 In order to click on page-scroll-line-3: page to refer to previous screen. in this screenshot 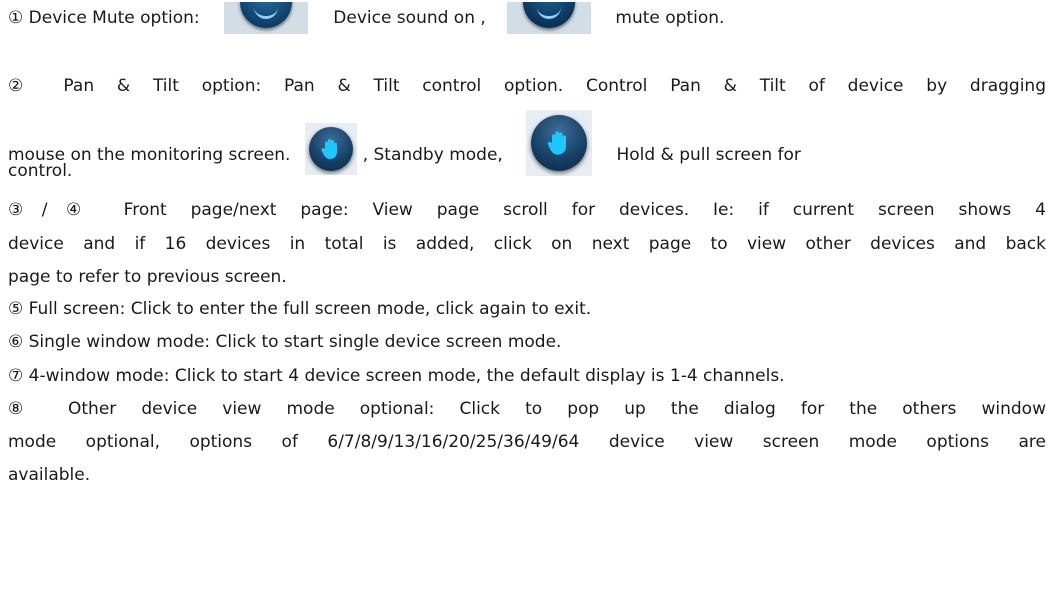, I will do `click(147, 277)`.